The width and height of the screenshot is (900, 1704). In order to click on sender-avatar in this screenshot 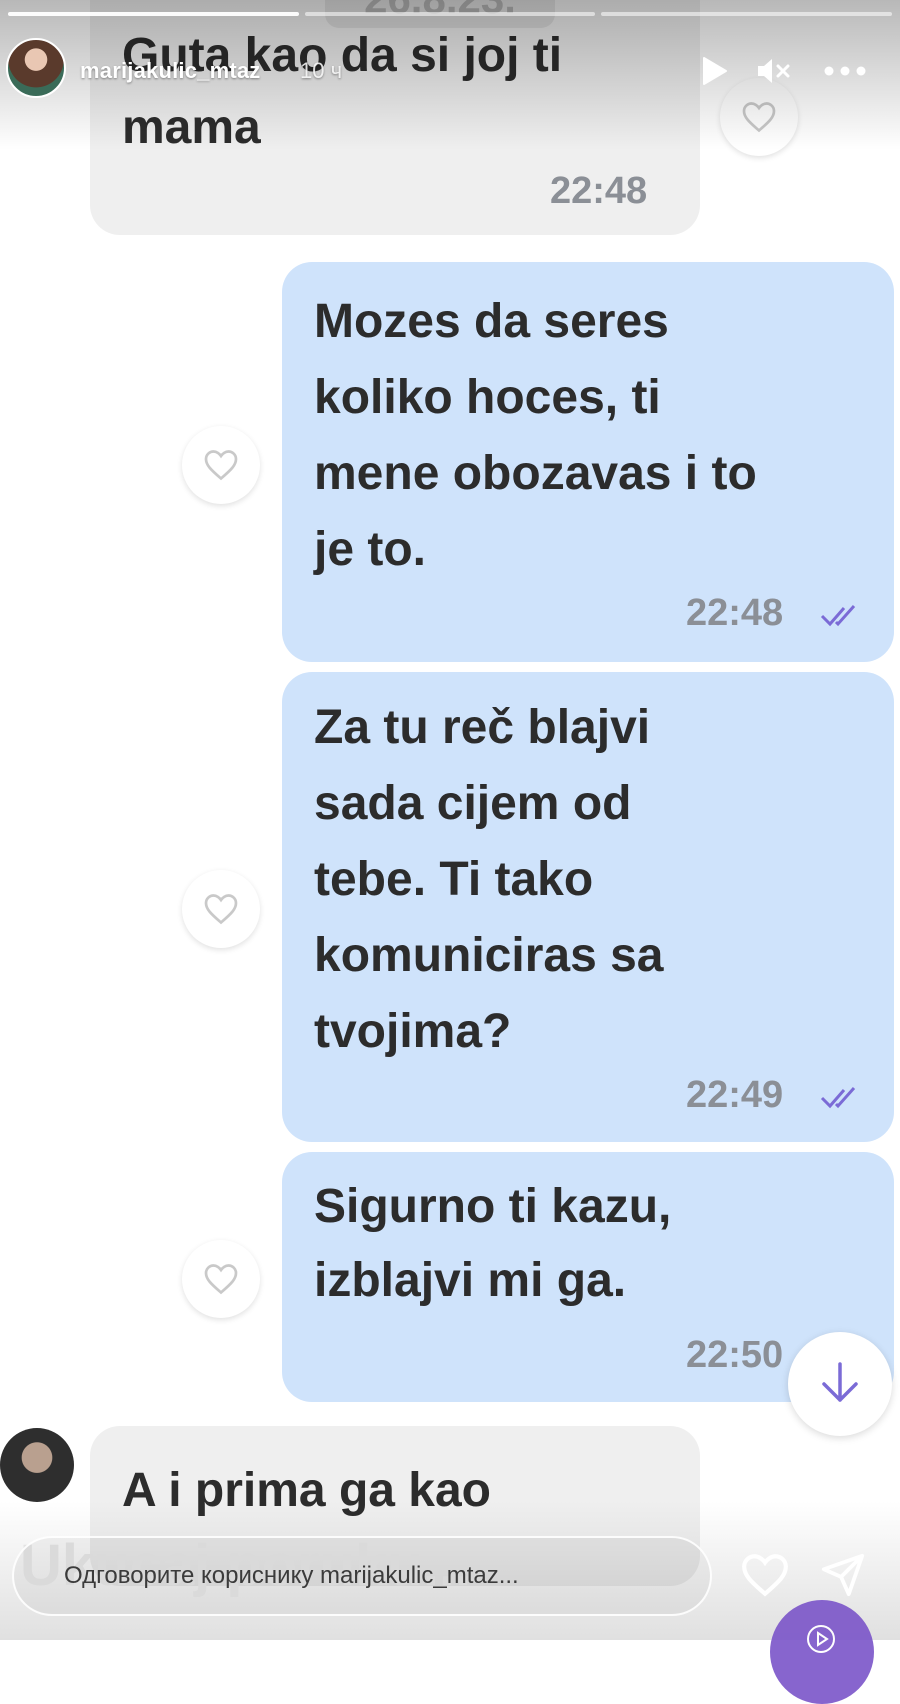, I will do `click(37, 1465)`.